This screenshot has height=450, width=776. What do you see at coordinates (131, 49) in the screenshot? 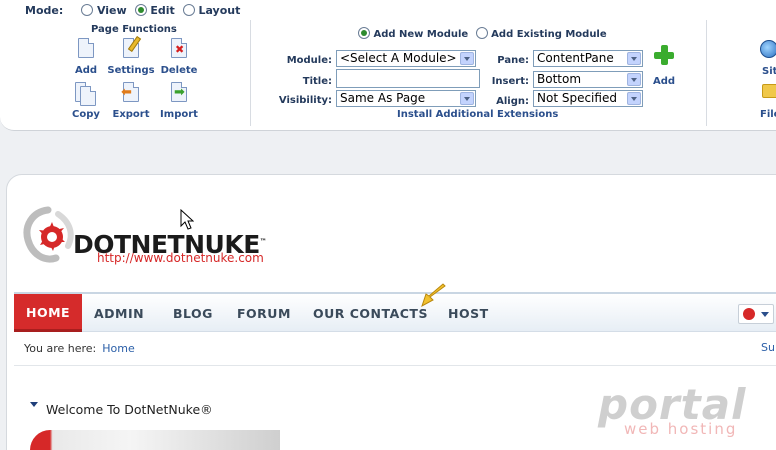
I see `settings-pencil-icon` at bounding box center [131, 49].